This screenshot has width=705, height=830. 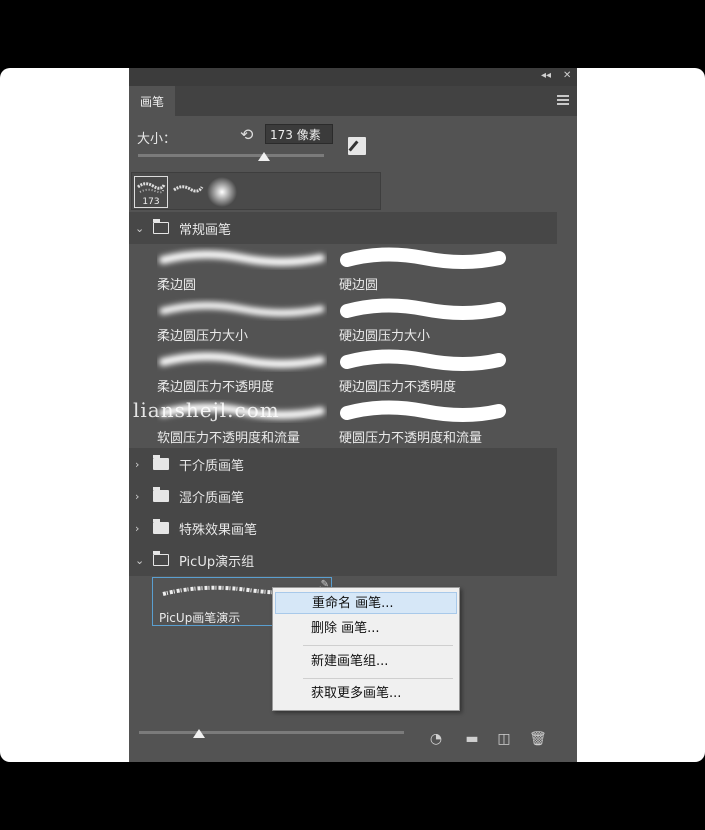 What do you see at coordinates (343, 464) in the screenshot?
I see `group-dry-media: › 干介质画笔` at bounding box center [343, 464].